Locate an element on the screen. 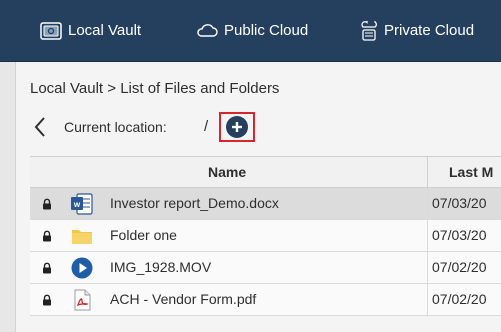 Image resolution: width=501 pixels, height=332 pixels. back-button is located at coordinates (40, 127).